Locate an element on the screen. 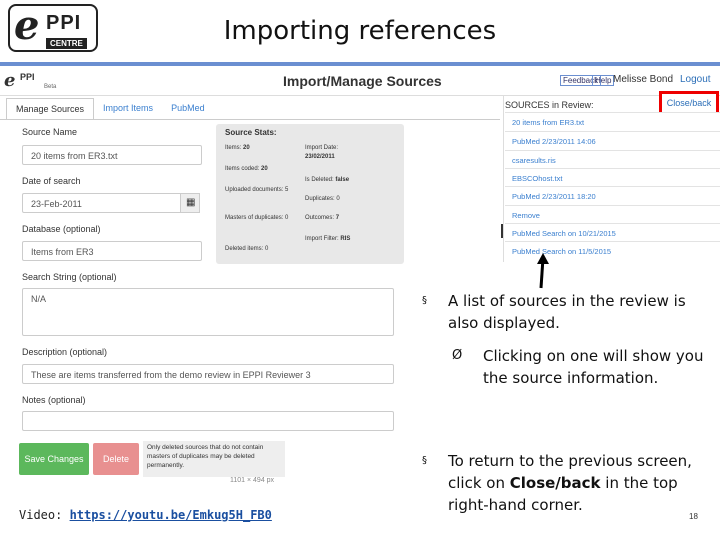  date-input: 23-Feb-2011 is located at coordinates (111, 203).